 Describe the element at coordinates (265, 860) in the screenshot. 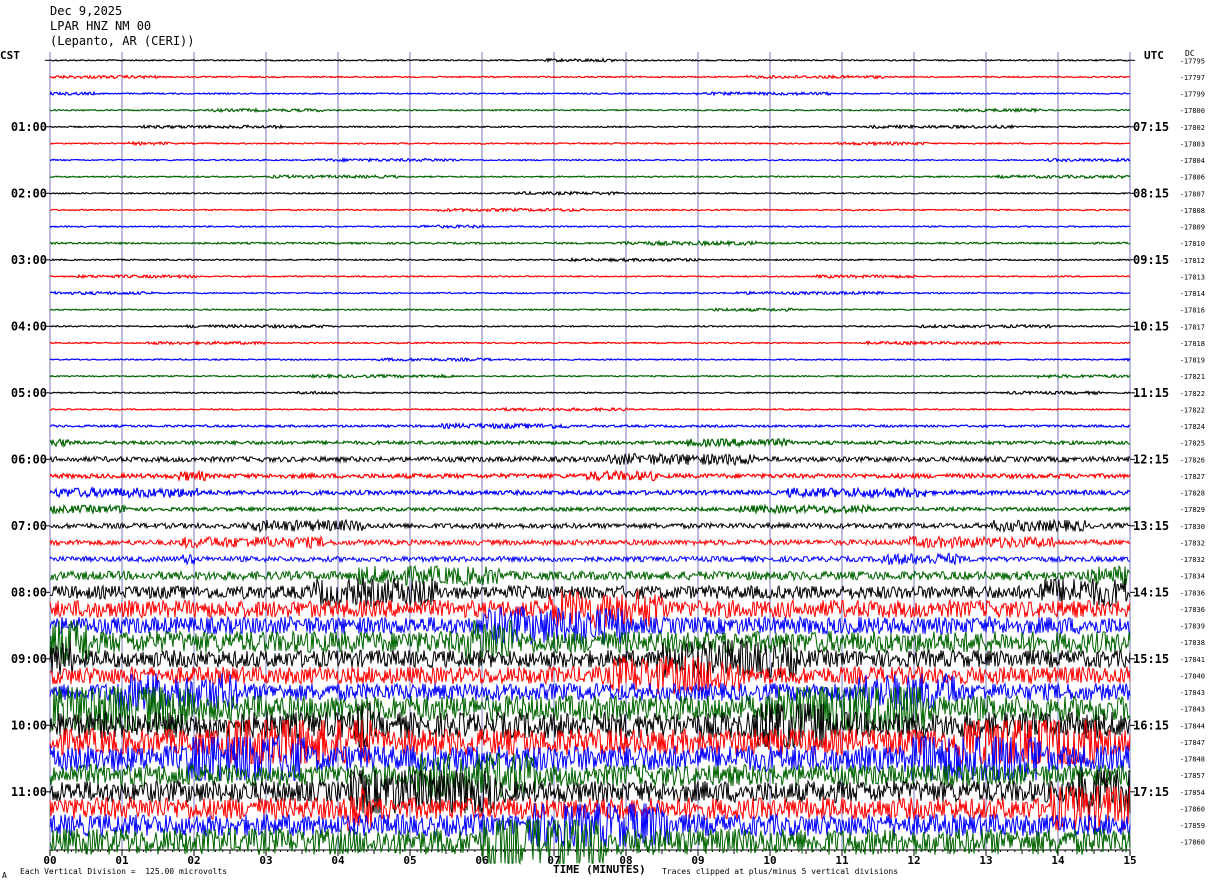

I see `x-tick-label: 03` at that location.